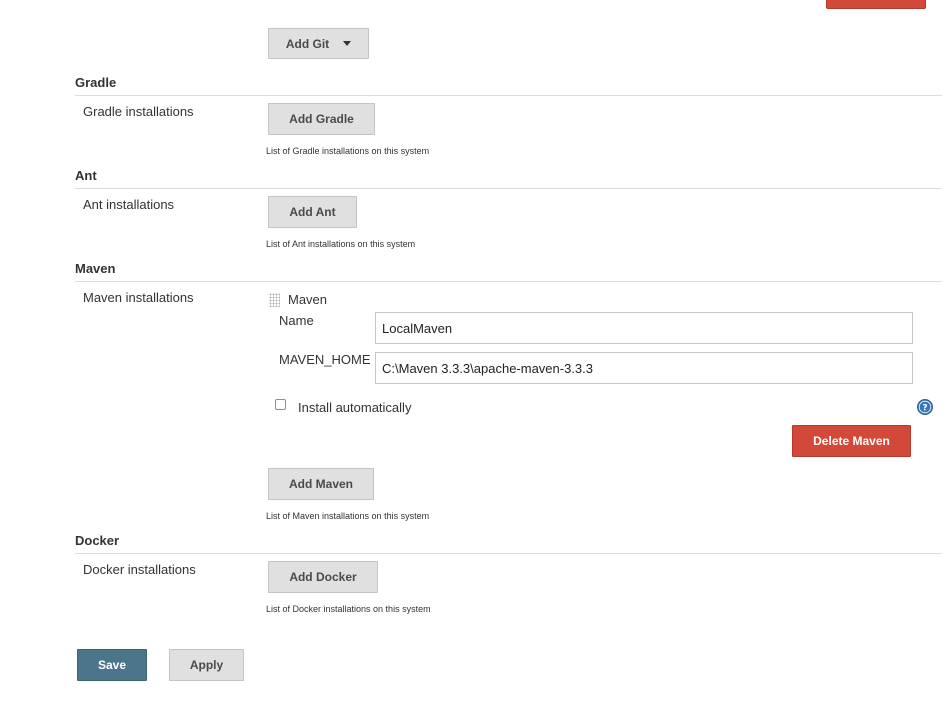 Image resolution: width=949 pixels, height=727 pixels. Describe the element at coordinates (96, 82) in the screenshot. I see `gradle-section-title: Gradle` at that location.